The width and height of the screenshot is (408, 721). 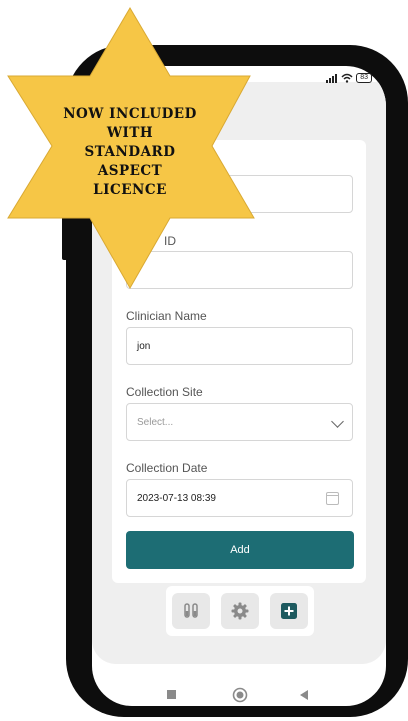 What do you see at coordinates (130, 114) in the screenshot?
I see `badge-line: NOW INCLUDED` at bounding box center [130, 114].